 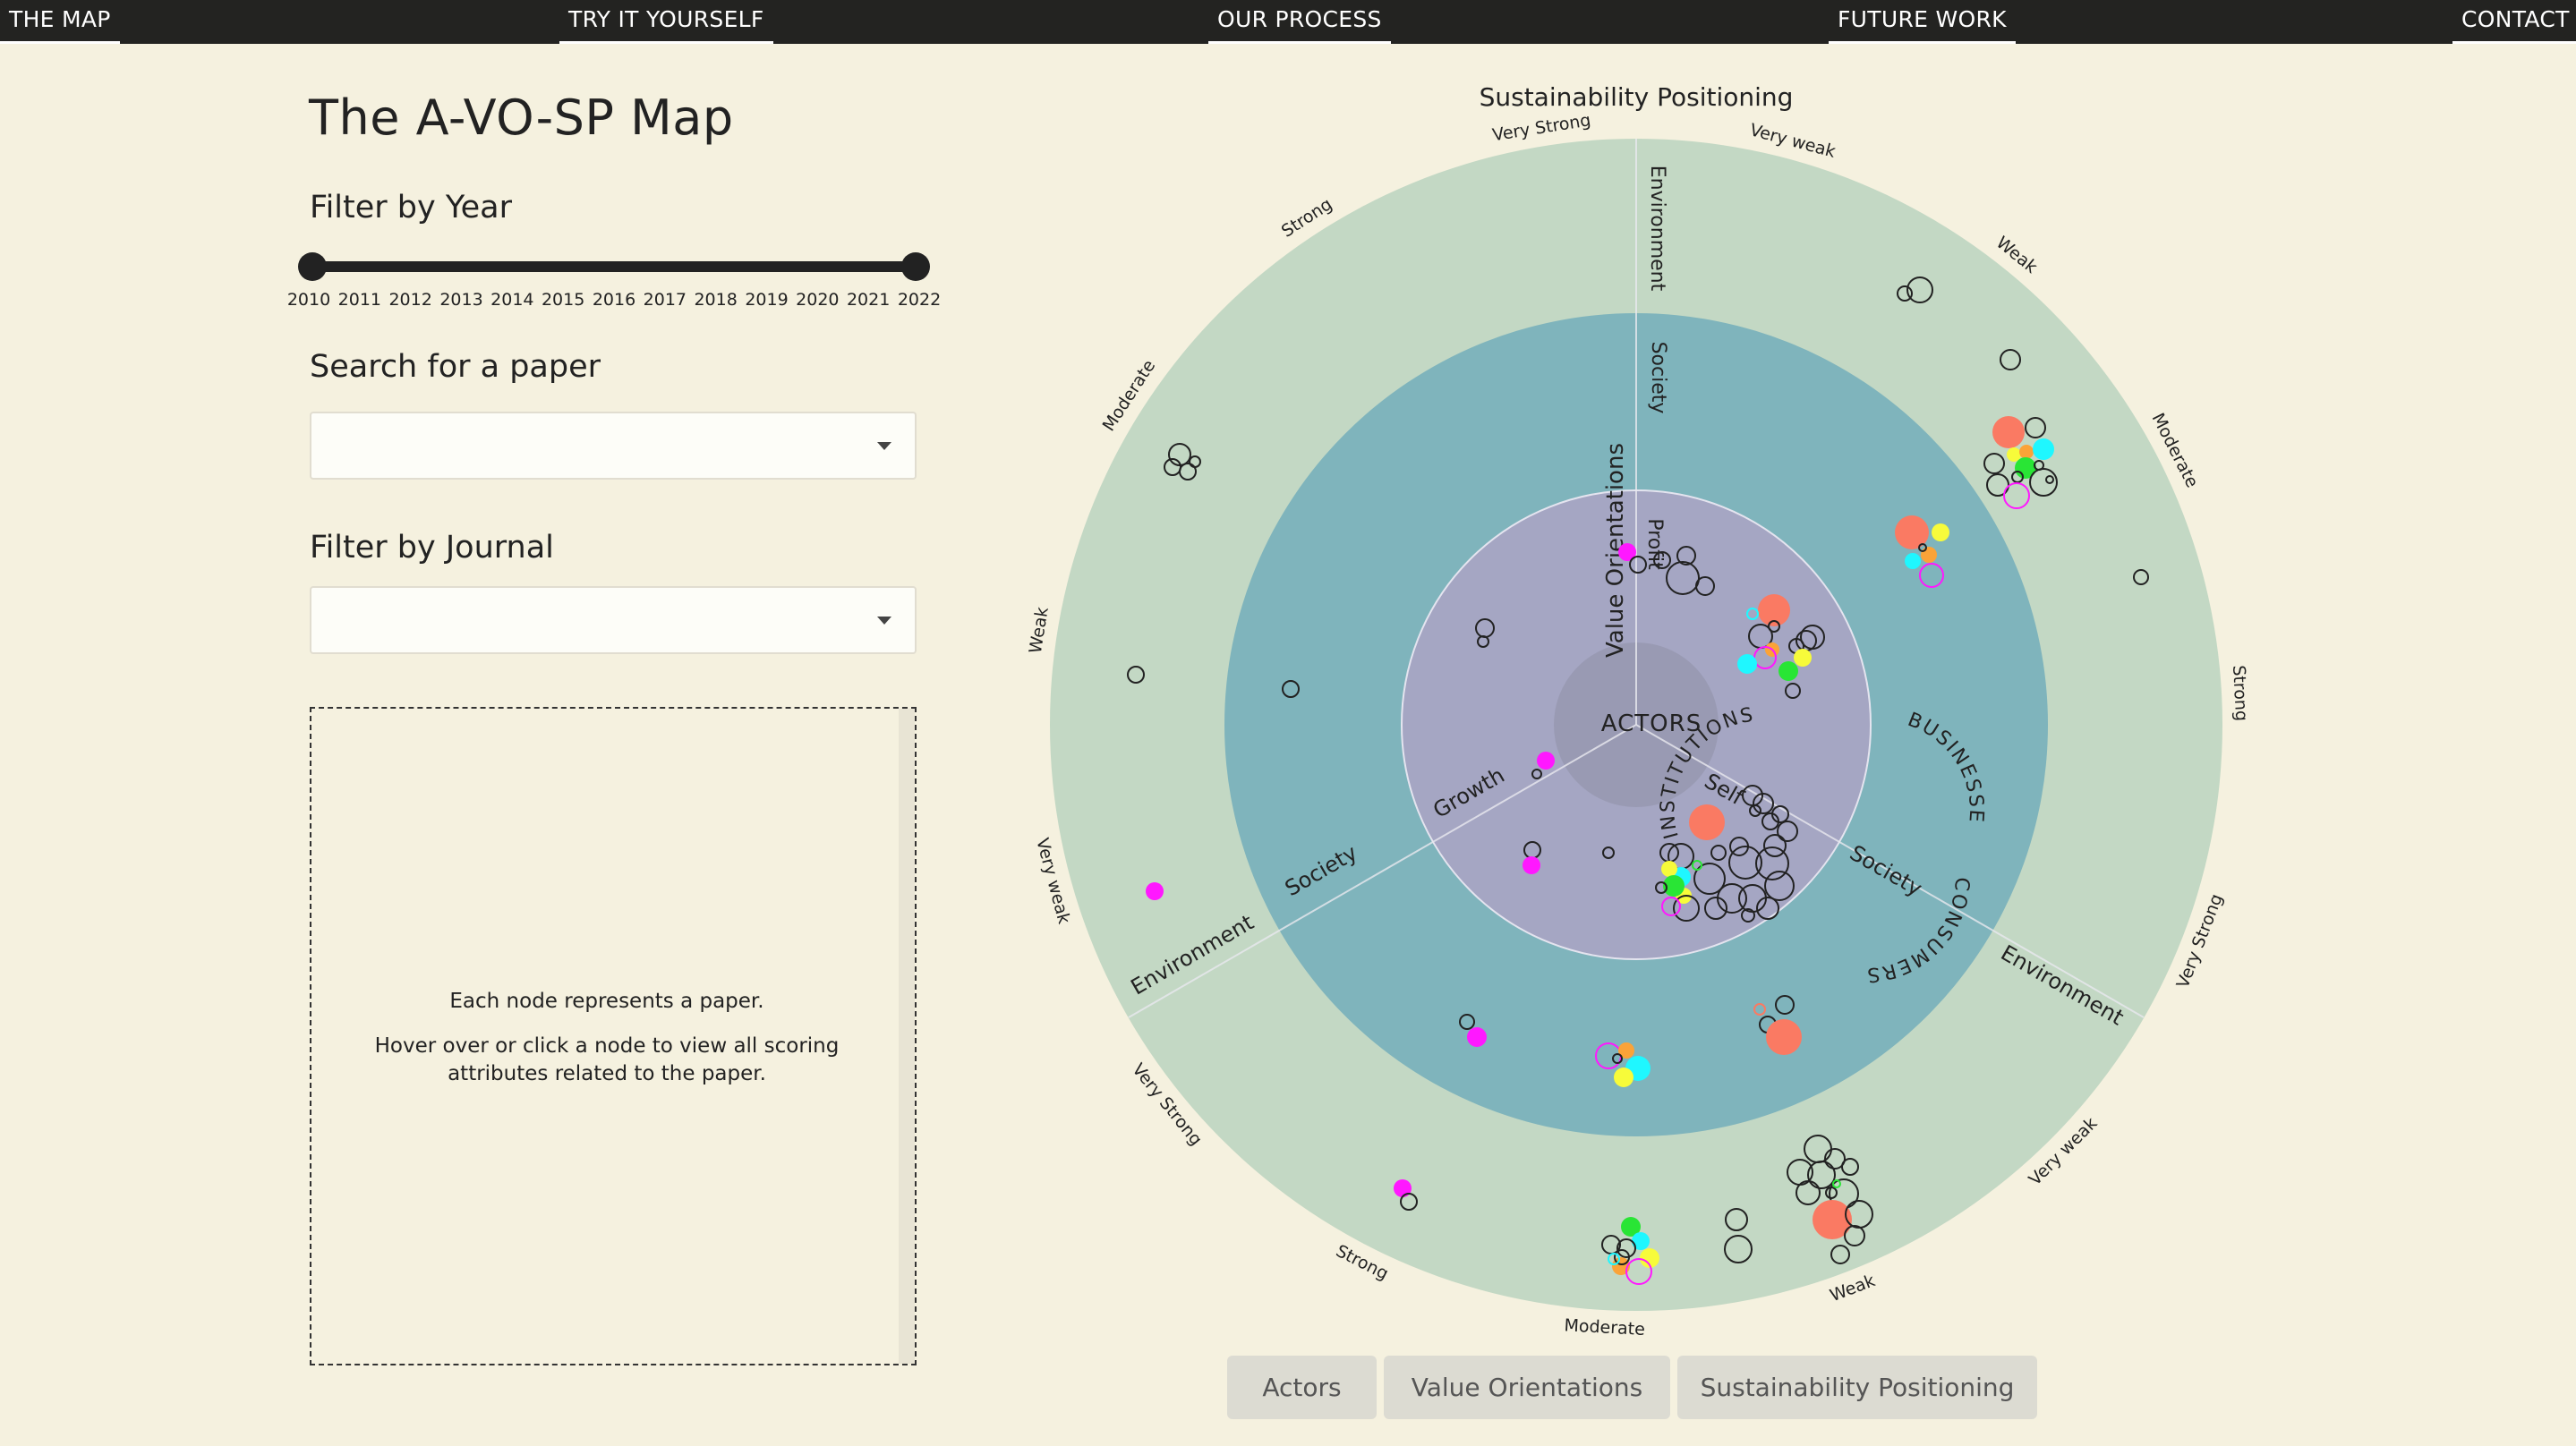 What do you see at coordinates (60, 22) in the screenshot?
I see `nav-the-map: THE MAP` at bounding box center [60, 22].